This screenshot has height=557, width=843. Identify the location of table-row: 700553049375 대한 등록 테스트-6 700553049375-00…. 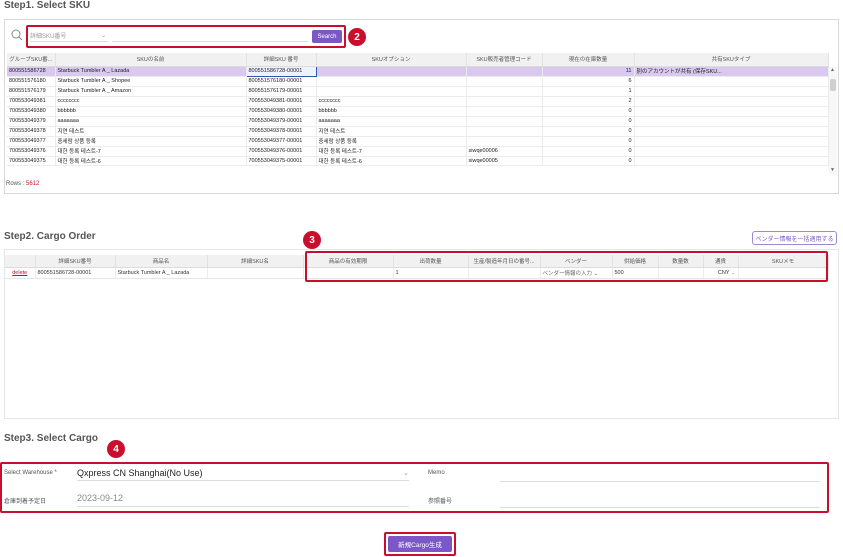
(418, 161).